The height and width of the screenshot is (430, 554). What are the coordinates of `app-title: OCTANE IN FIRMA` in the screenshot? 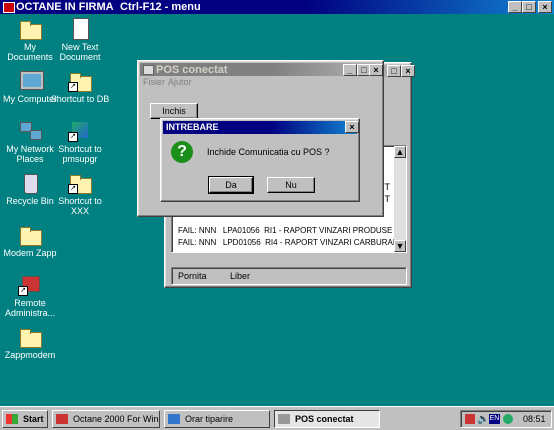 It's located at (65, 7).